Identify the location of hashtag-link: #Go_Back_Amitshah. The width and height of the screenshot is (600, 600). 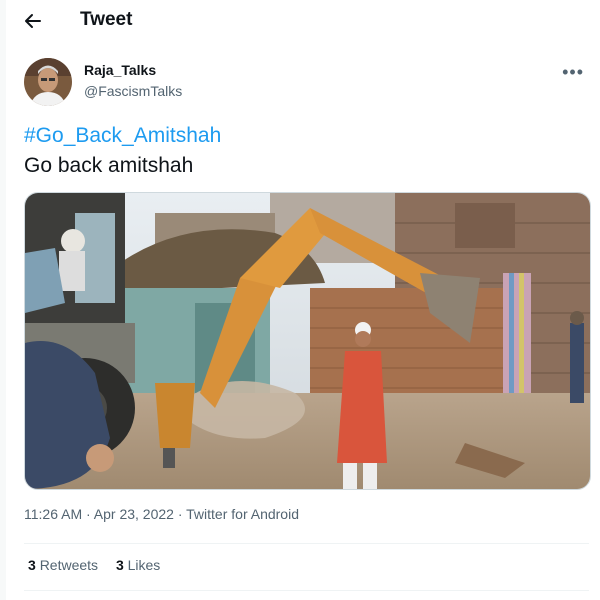
(122, 136).